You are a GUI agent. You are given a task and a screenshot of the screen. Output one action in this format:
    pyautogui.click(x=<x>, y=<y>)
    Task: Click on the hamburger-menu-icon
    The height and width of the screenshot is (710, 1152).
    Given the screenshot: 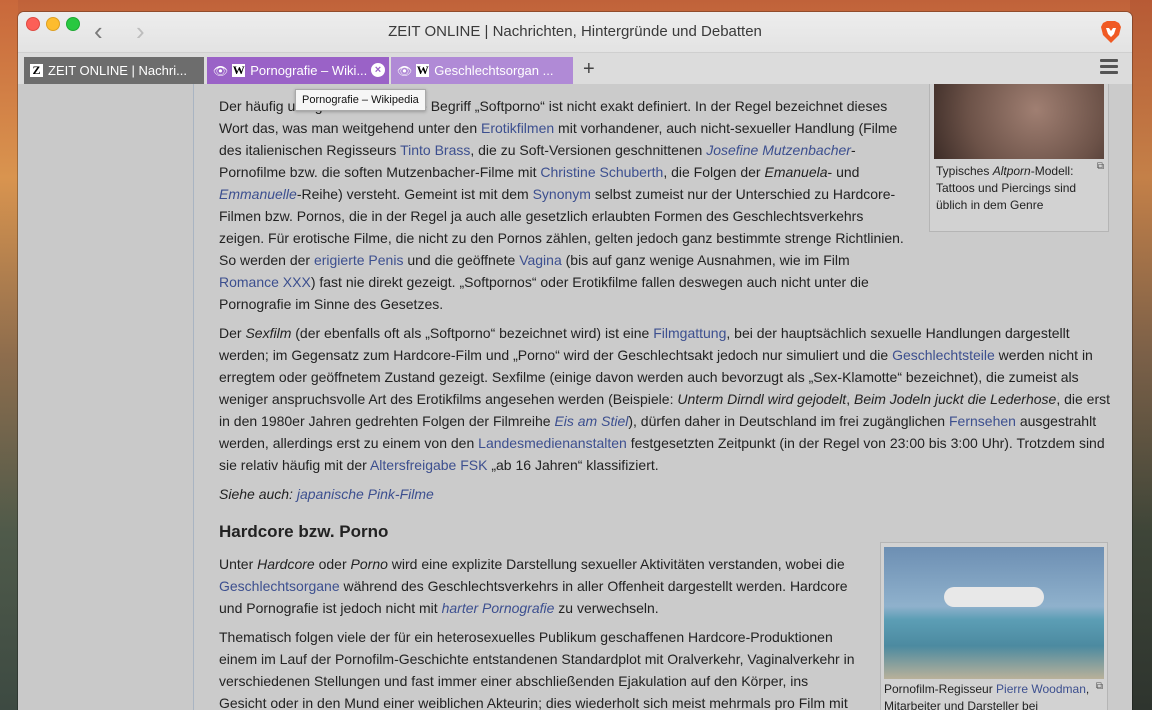 What is the action you would take?
    pyautogui.click(x=1109, y=68)
    